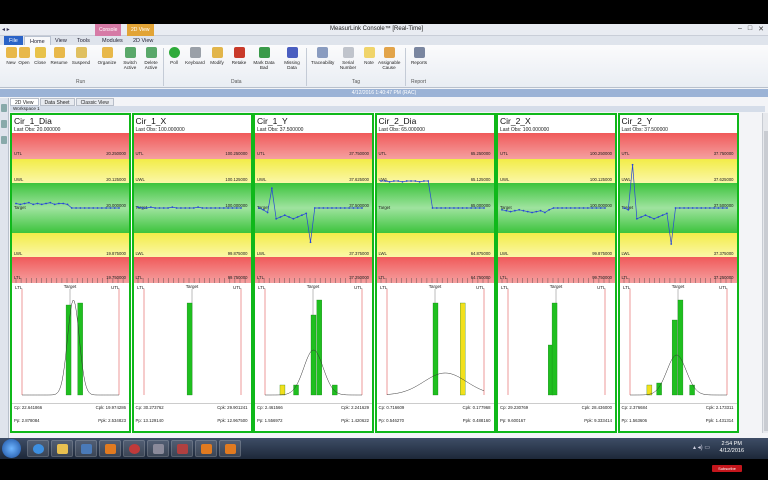 The height and width of the screenshot is (480, 768). I want to click on traceability-button: Traceability, so click(322, 62).